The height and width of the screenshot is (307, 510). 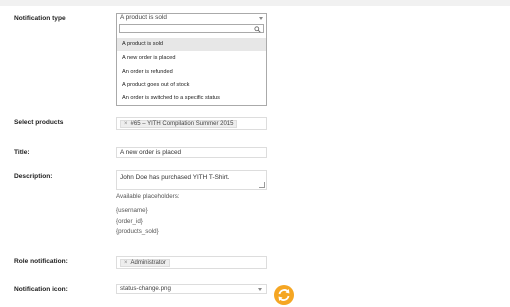 I want to click on select-products-input: × #65 – YITH Compilation Summer 2015, so click(x=191, y=123).